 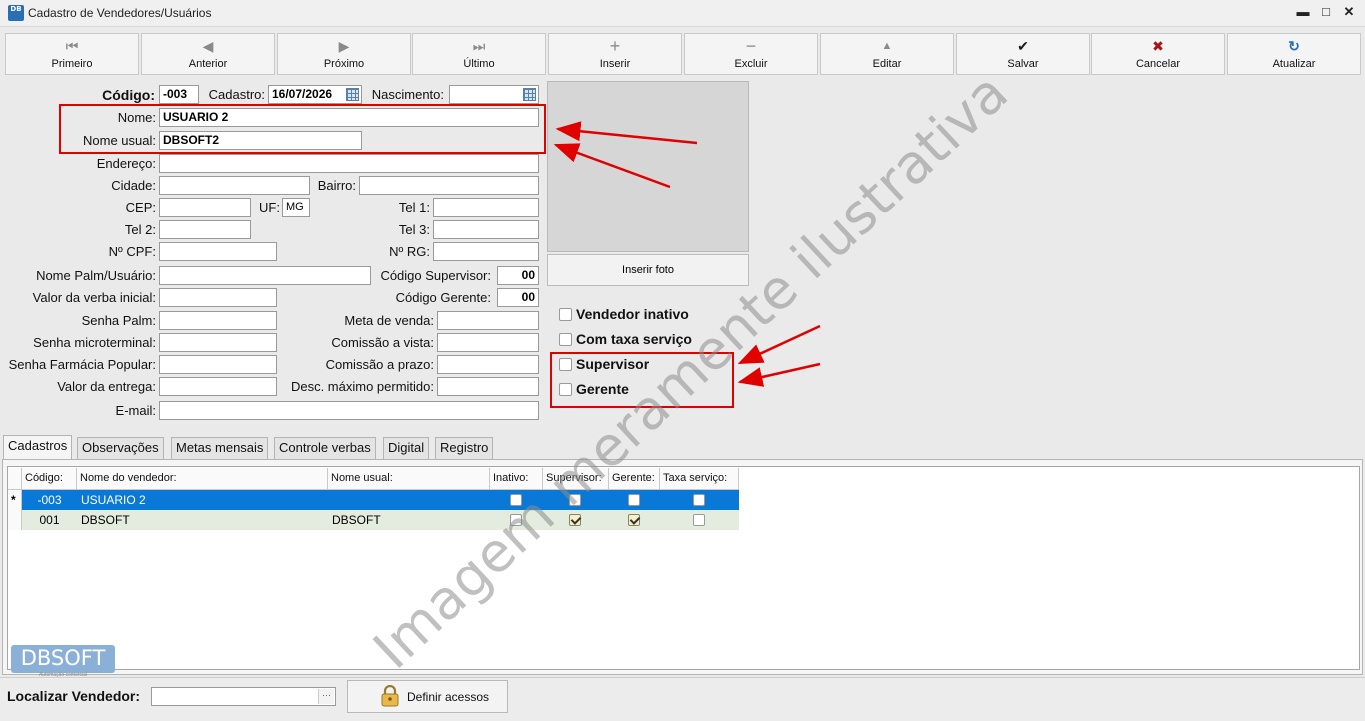 What do you see at coordinates (15, 500) in the screenshot?
I see `row-indicator: *` at bounding box center [15, 500].